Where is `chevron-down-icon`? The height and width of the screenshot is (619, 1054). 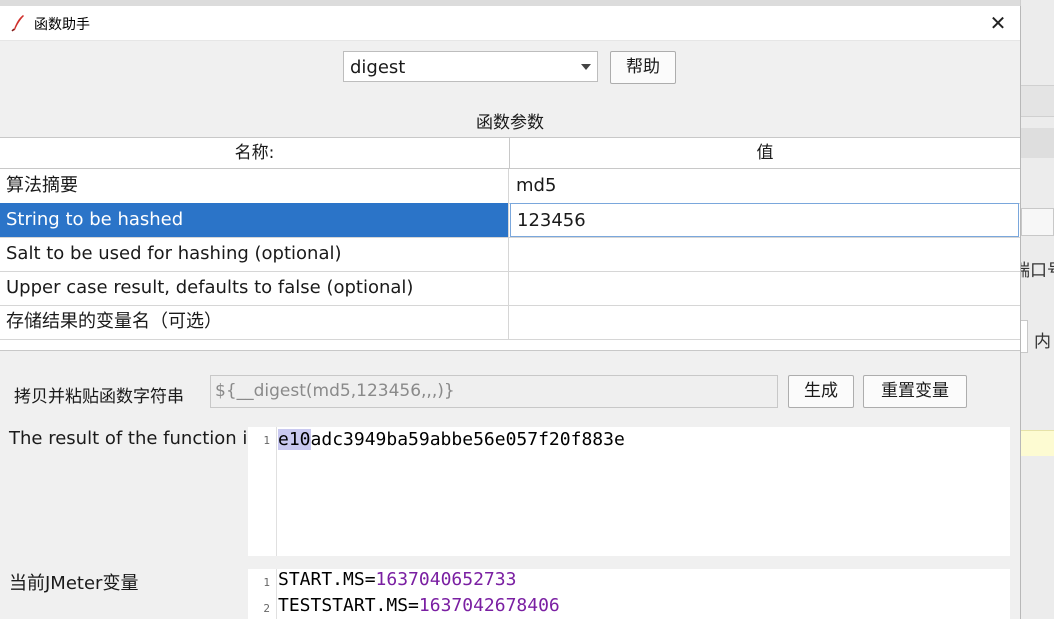
chevron-down-icon is located at coordinates (586, 67).